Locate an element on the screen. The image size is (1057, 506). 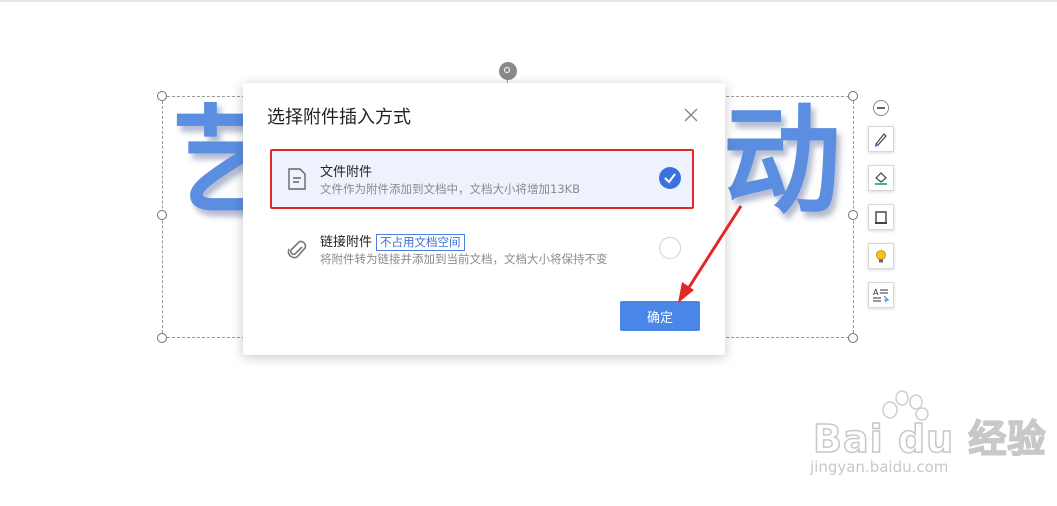
resize-handle-left is located at coordinates (162, 215).